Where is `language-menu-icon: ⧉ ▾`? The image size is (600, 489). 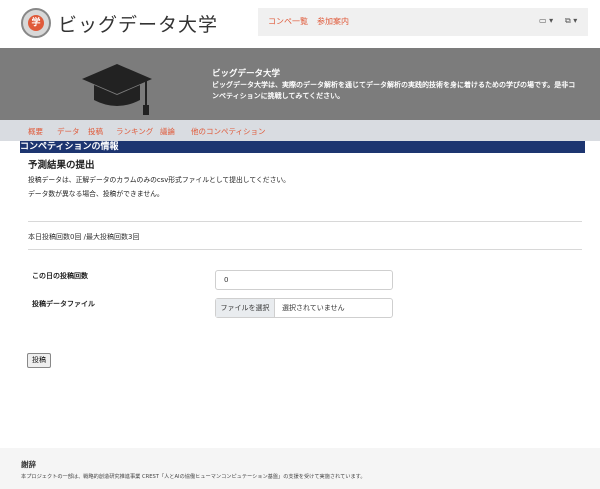 language-menu-icon: ⧉ ▾ is located at coordinates (571, 21).